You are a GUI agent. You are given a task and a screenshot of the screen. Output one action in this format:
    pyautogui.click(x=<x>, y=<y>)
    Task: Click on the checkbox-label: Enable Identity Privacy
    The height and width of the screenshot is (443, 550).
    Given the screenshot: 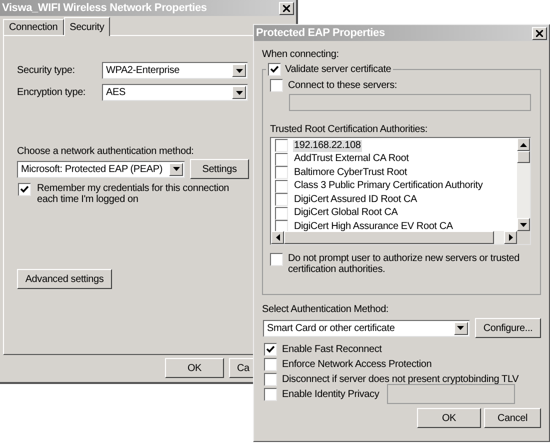 What is the action you would take?
    pyautogui.click(x=331, y=394)
    